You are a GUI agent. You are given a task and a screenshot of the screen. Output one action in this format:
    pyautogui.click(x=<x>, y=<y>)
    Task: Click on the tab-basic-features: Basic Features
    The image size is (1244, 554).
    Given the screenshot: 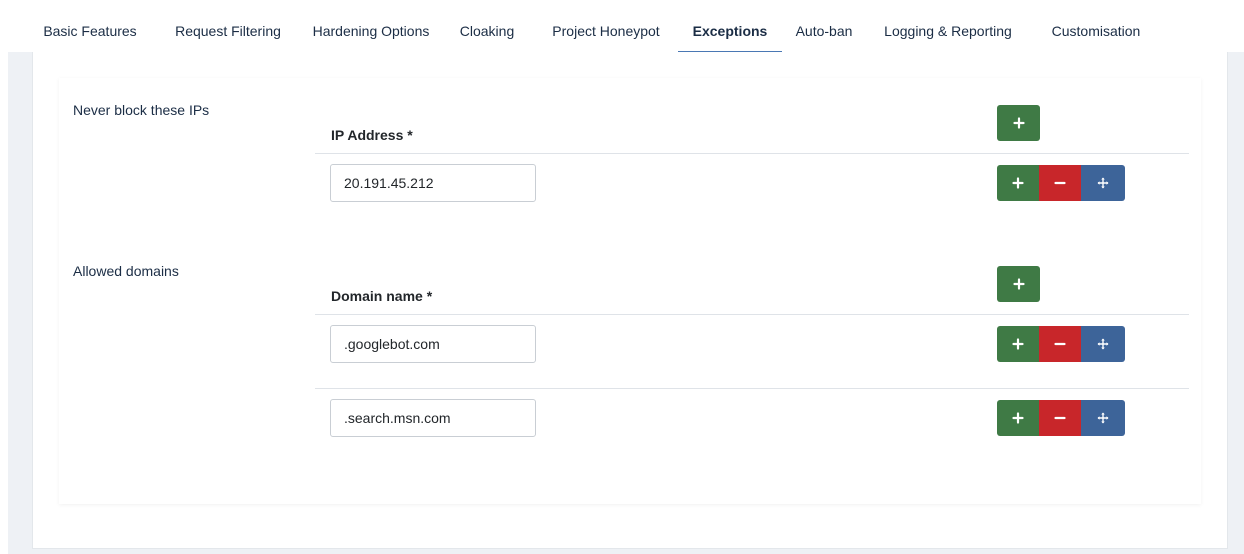 What is the action you would take?
    pyautogui.click(x=90, y=26)
    